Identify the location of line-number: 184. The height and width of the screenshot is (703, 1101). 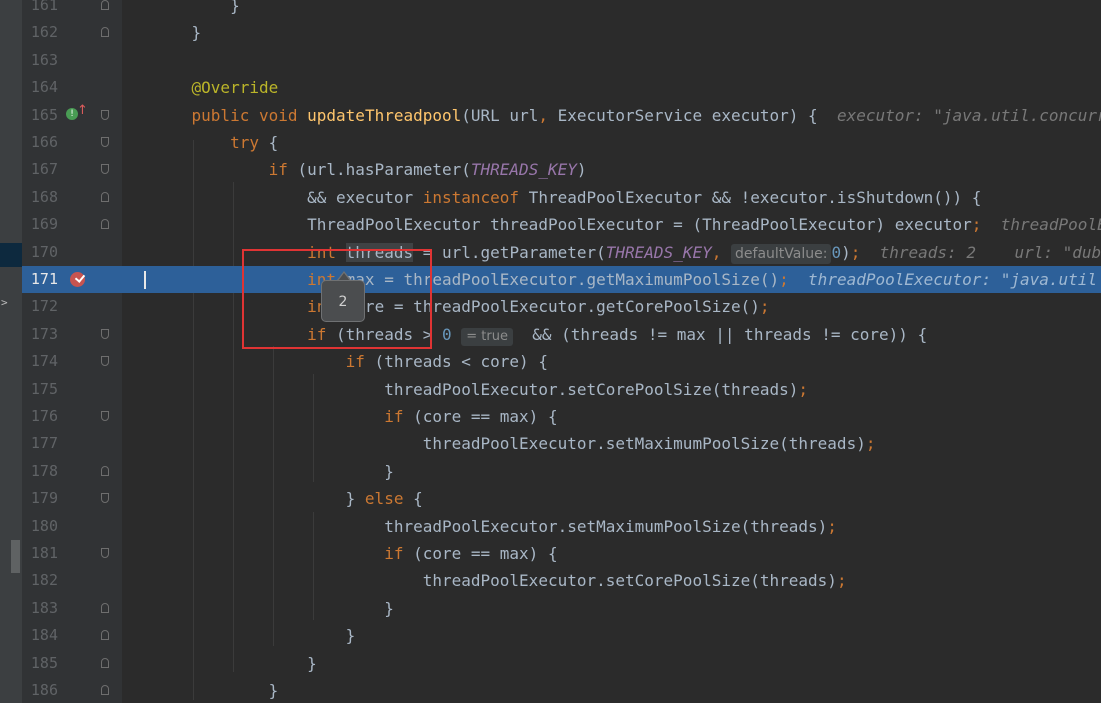
(44, 635).